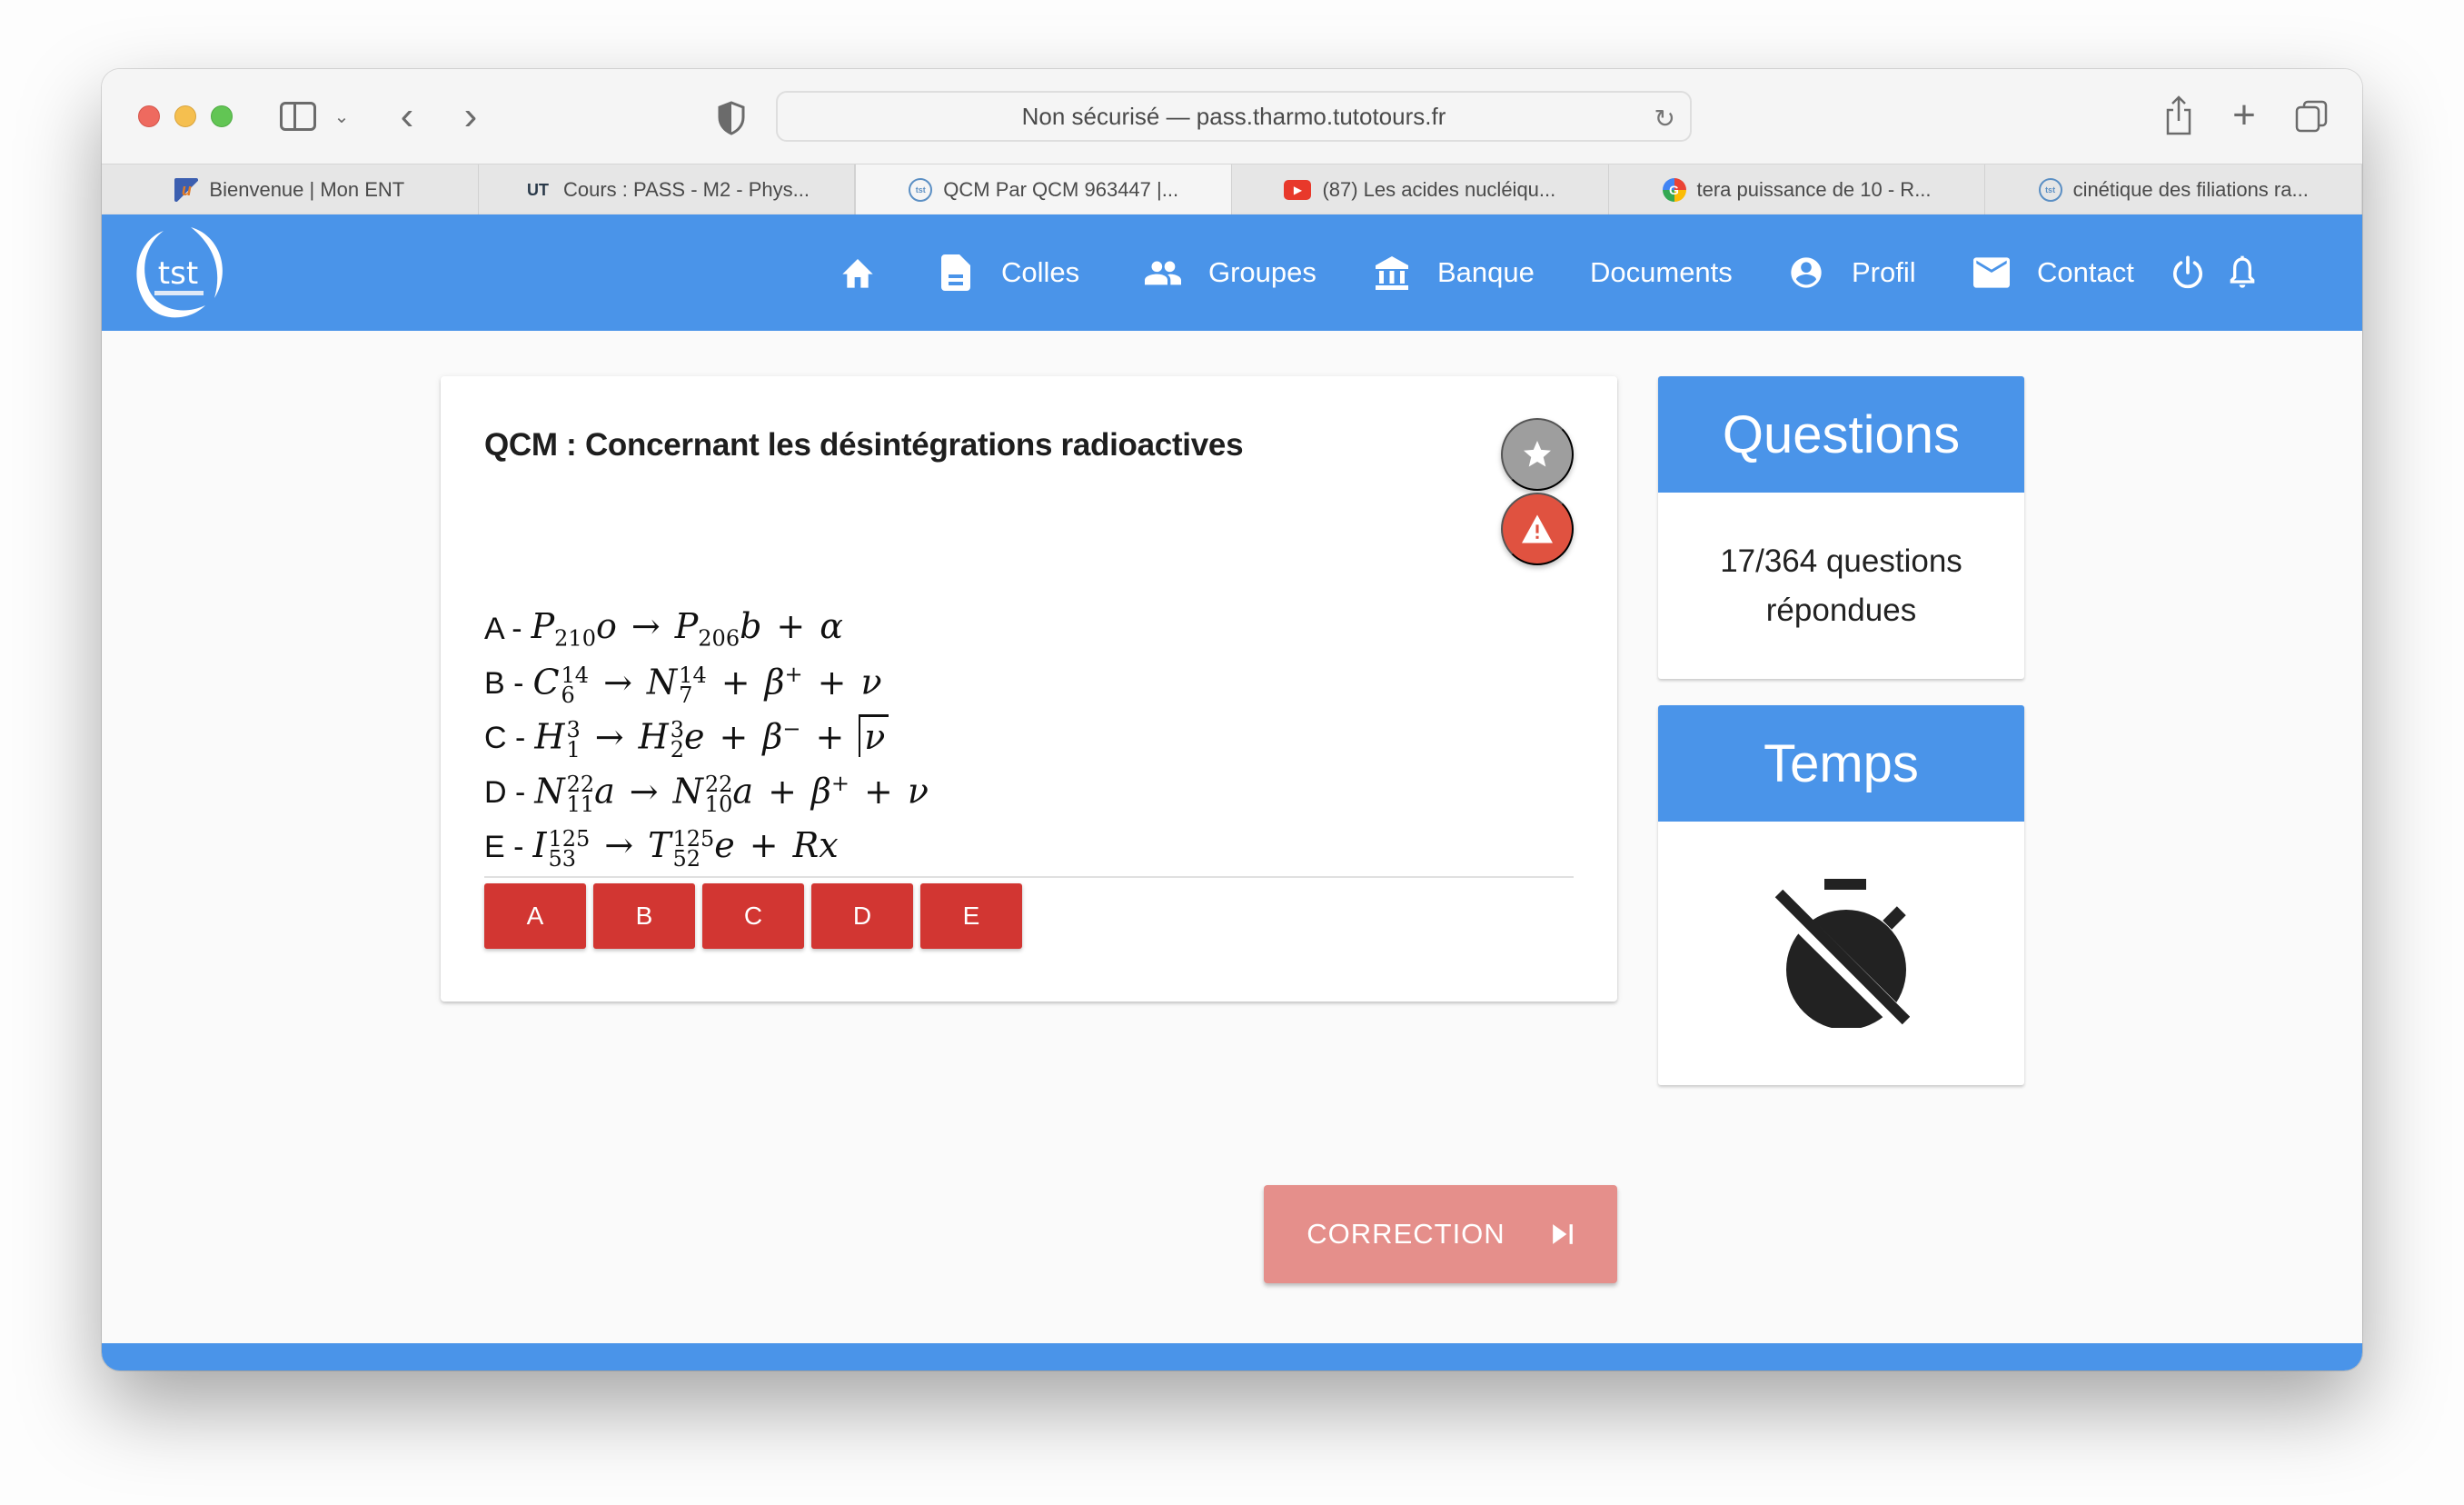 This screenshot has height=1505, width=2464. I want to click on proposition-letter: A -, so click(503, 628).